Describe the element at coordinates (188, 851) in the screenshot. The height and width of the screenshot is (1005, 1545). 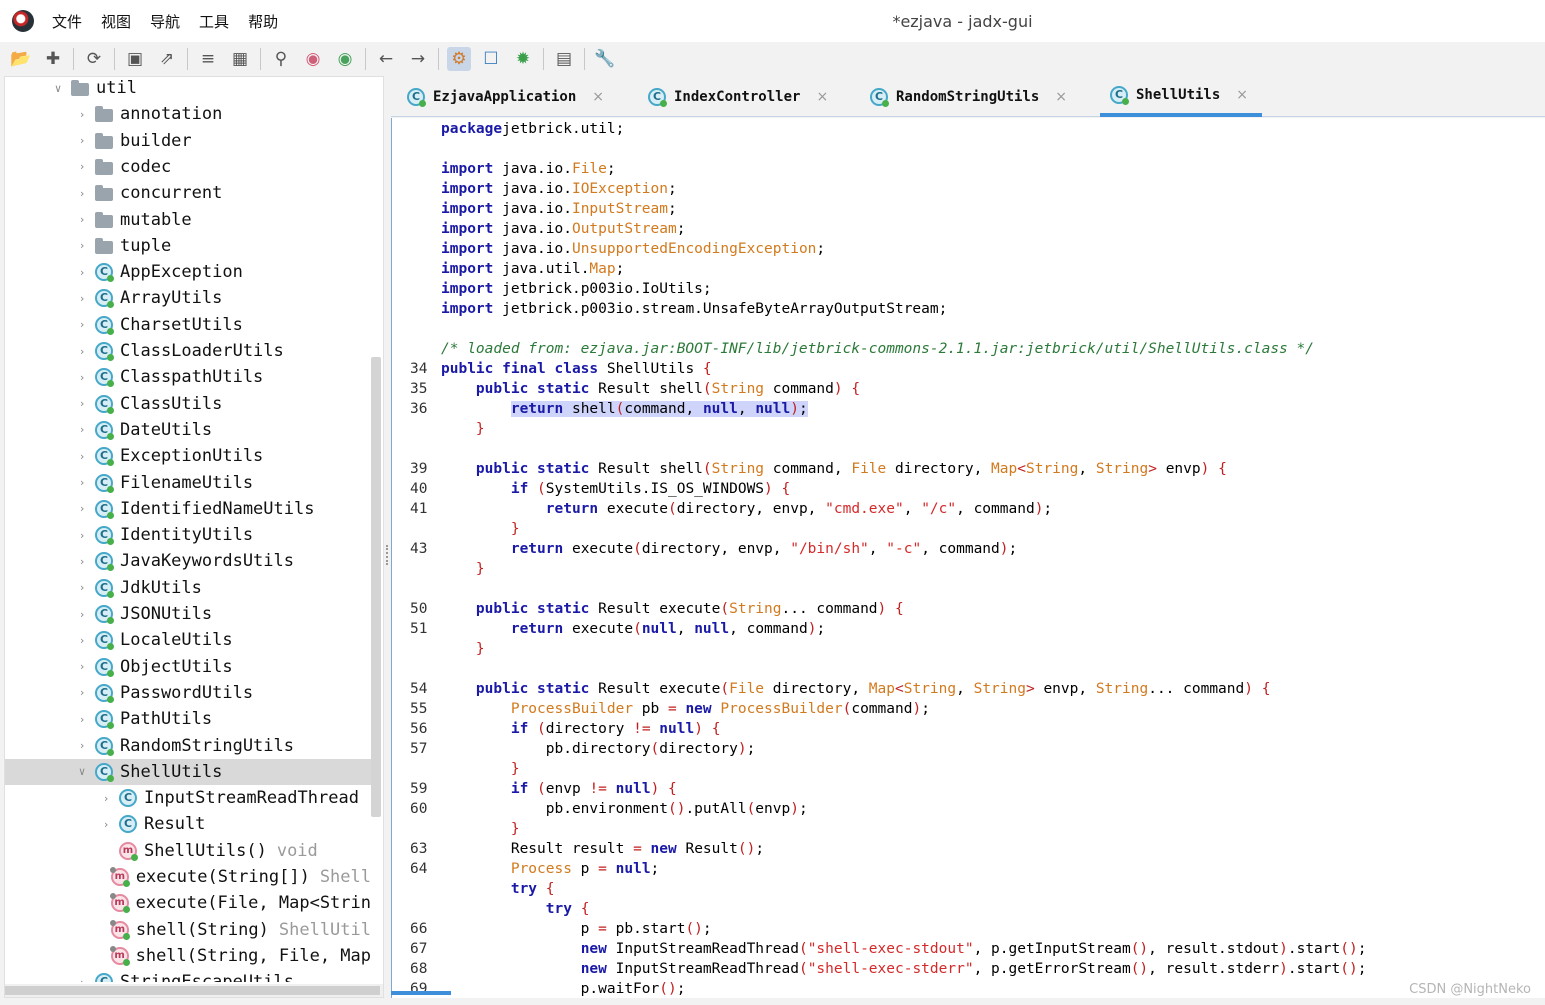
I see `tree-node: mShellUtils()void` at that location.